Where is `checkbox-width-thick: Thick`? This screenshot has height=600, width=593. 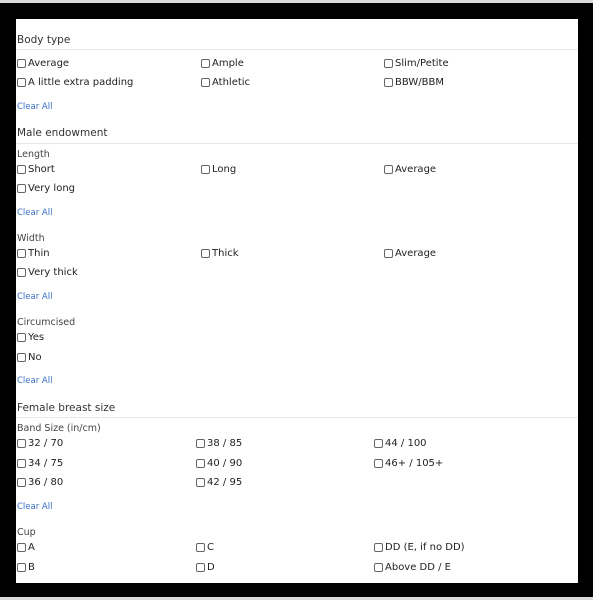 checkbox-width-thick: Thick is located at coordinates (220, 253).